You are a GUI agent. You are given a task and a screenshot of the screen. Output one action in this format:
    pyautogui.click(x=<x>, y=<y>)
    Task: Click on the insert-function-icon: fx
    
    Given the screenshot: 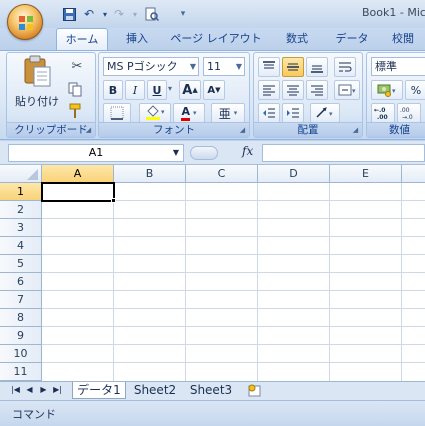 What is the action you would take?
    pyautogui.click(x=247, y=151)
    